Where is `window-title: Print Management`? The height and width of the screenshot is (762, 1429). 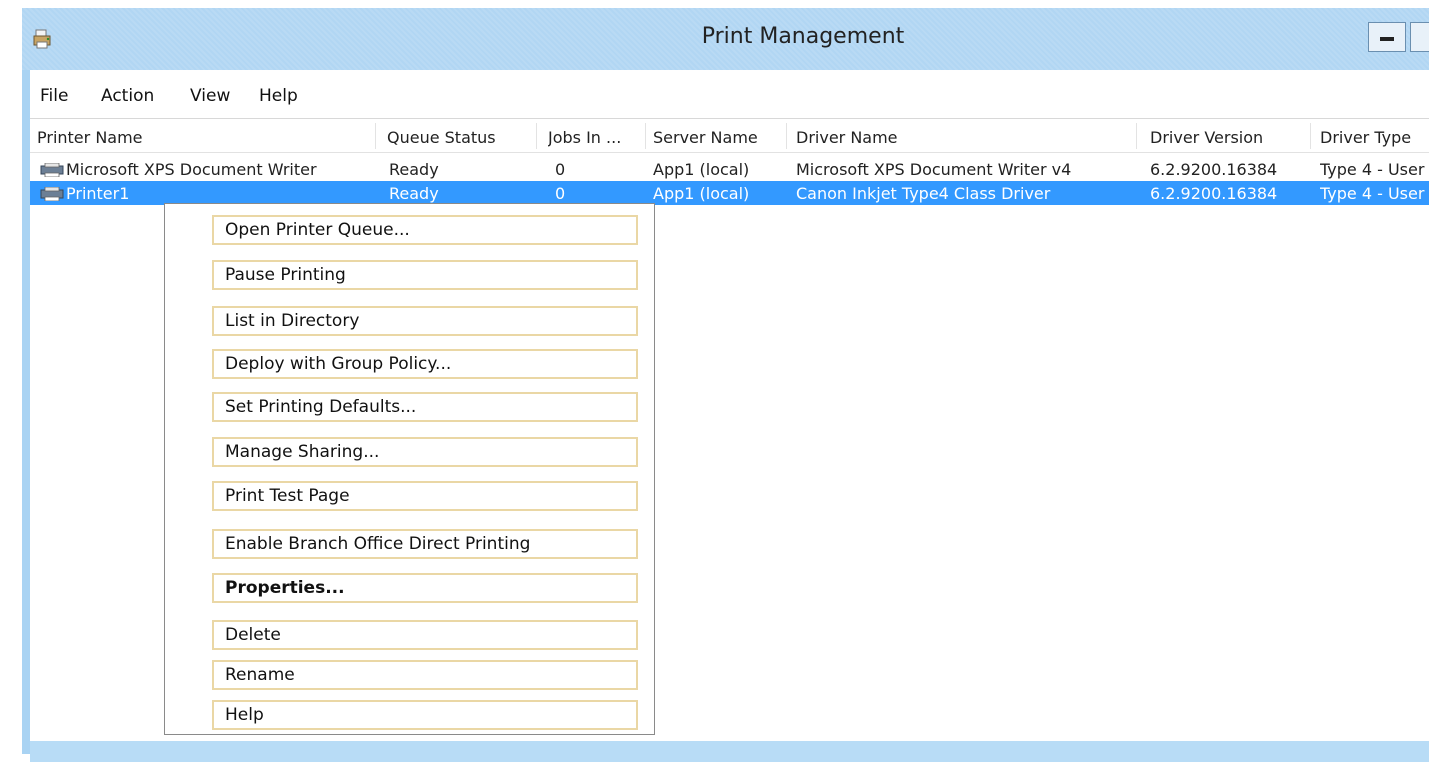
window-title: Print Management is located at coordinates (803, 36).